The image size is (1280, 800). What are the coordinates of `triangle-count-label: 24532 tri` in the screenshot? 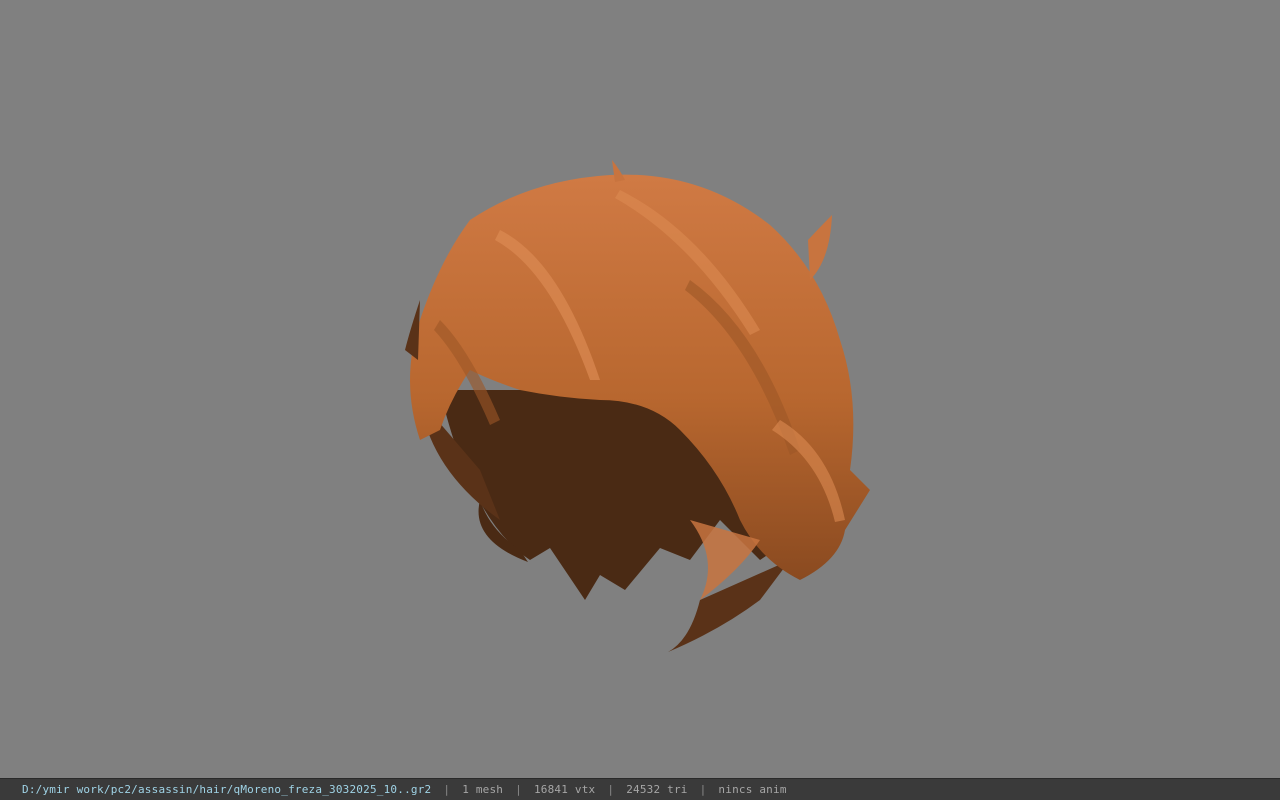 It's located at (657, 789).